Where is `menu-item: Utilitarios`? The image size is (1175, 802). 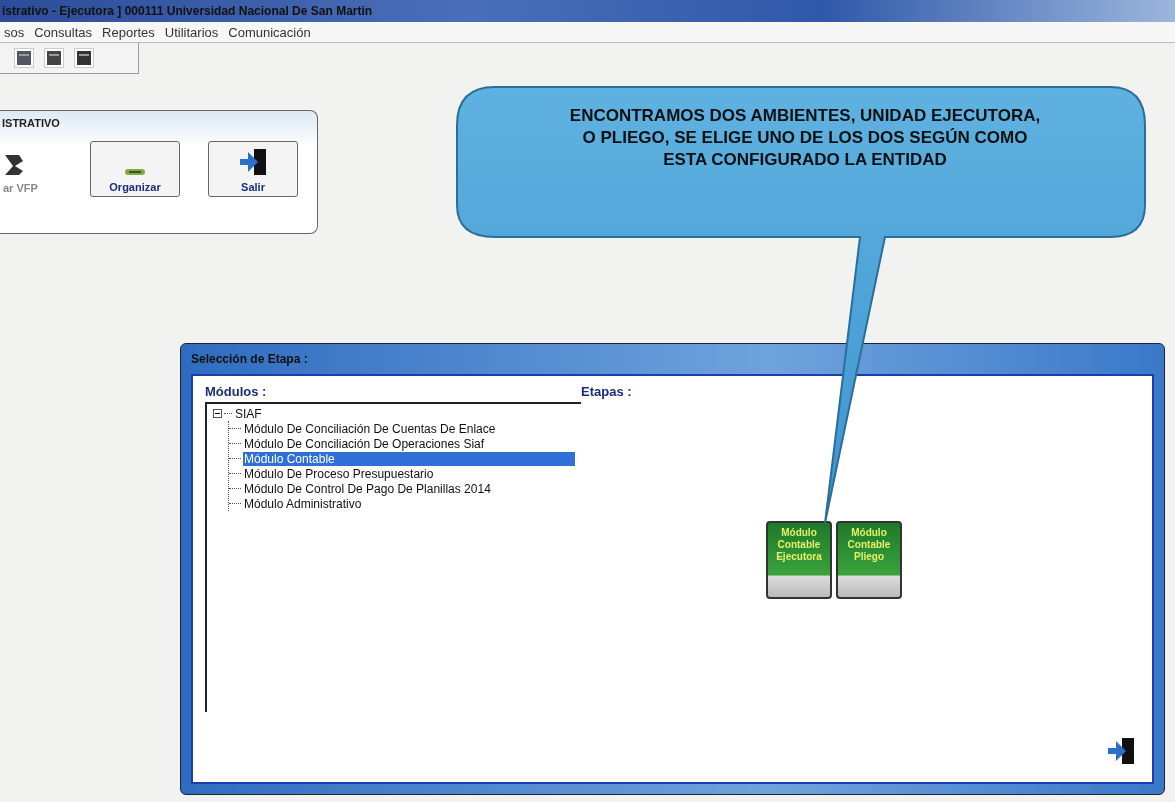
menu-item: Utilitarios is located at coordinates (191, 32).